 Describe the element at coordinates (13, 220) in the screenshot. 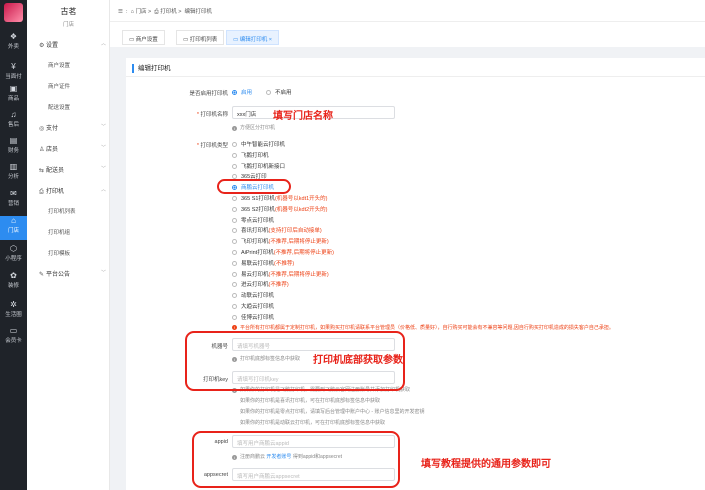

I see `store-icon: ⌂` at that location.